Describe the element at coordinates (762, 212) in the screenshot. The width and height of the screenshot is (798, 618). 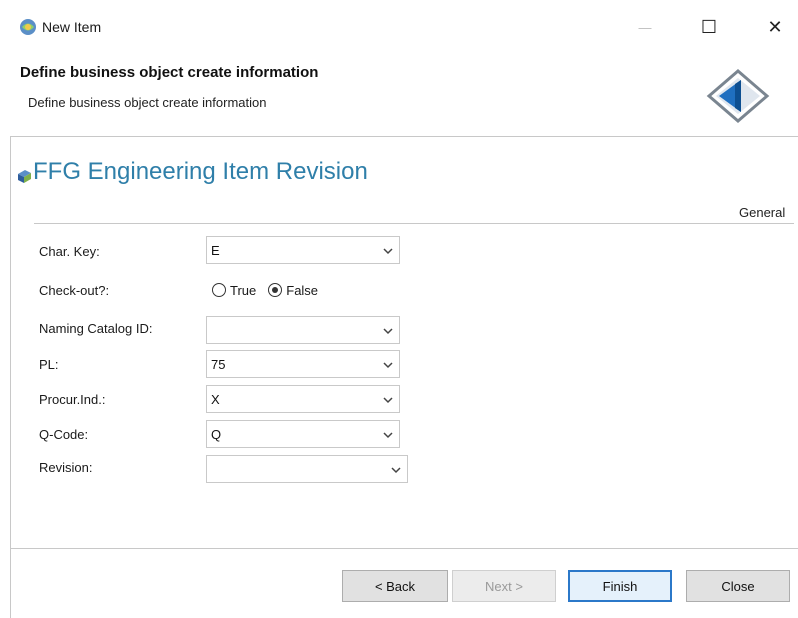
I see `tab-general: General` at that location.